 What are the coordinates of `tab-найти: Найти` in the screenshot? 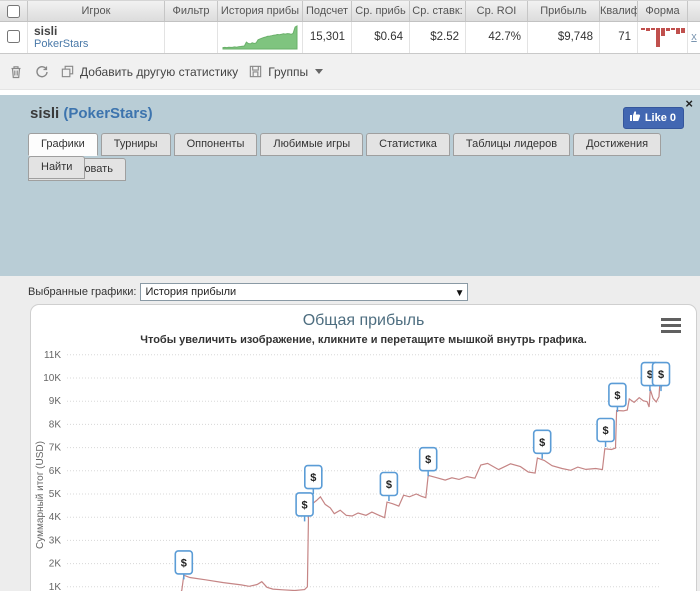 It's located at (57, 167).